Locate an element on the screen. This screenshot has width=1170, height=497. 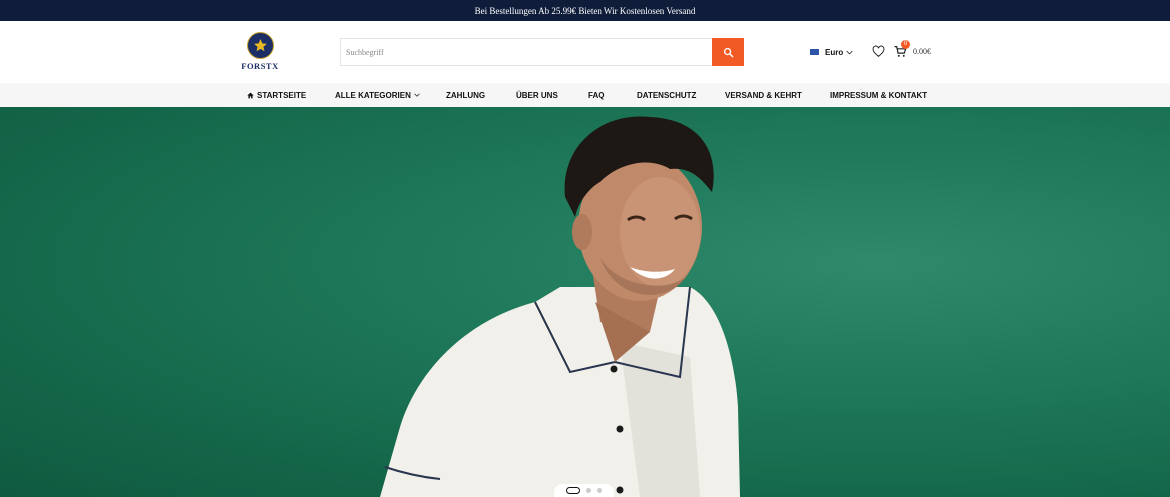
search-button is located at coordinates (728, 52).